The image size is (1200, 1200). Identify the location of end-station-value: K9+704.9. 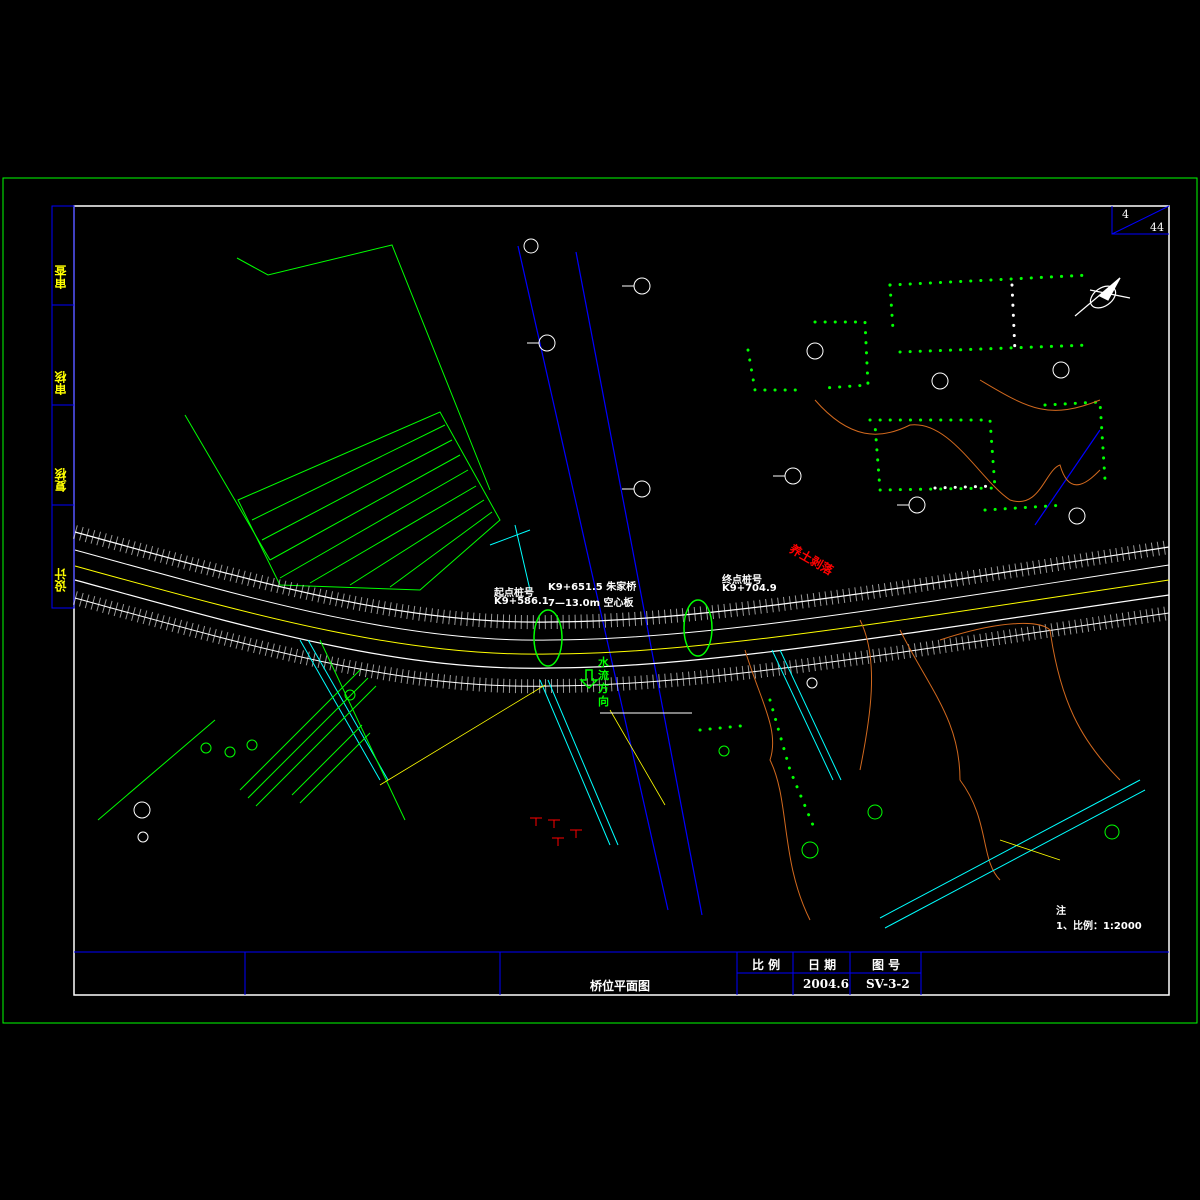
(749, 588).